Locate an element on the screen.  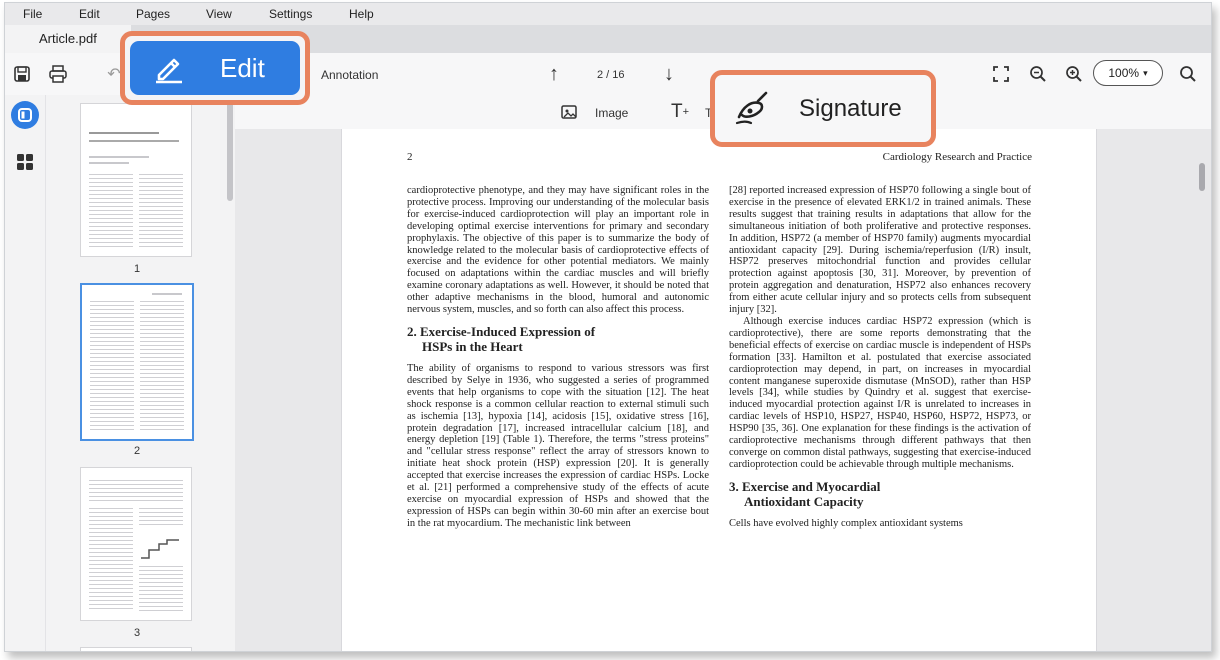
annotation-tab: Annotation is located at coordinates (349, 75).